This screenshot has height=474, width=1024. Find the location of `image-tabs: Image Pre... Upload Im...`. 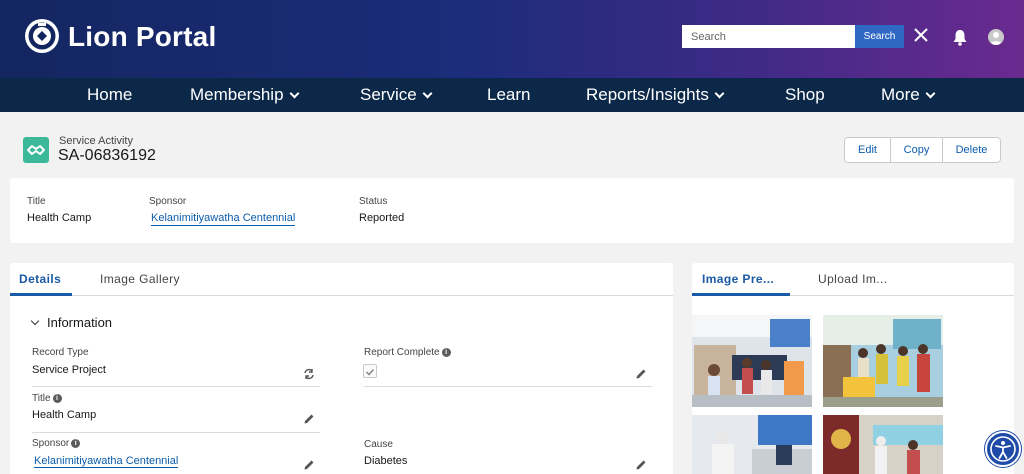

image-tabs: Image Pre... Upload Im... is located at coordinates (853, 279).